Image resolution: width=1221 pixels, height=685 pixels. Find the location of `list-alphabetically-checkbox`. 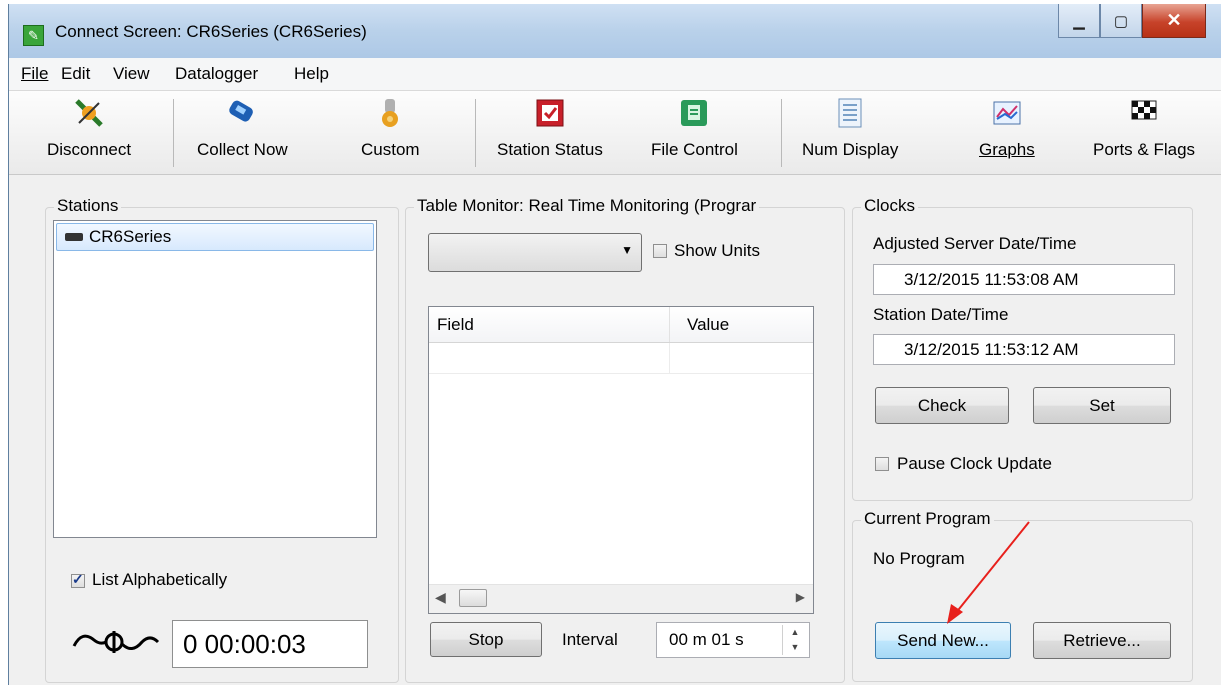

list-alphabetically-checkbox is located at coordinates (78, 579).